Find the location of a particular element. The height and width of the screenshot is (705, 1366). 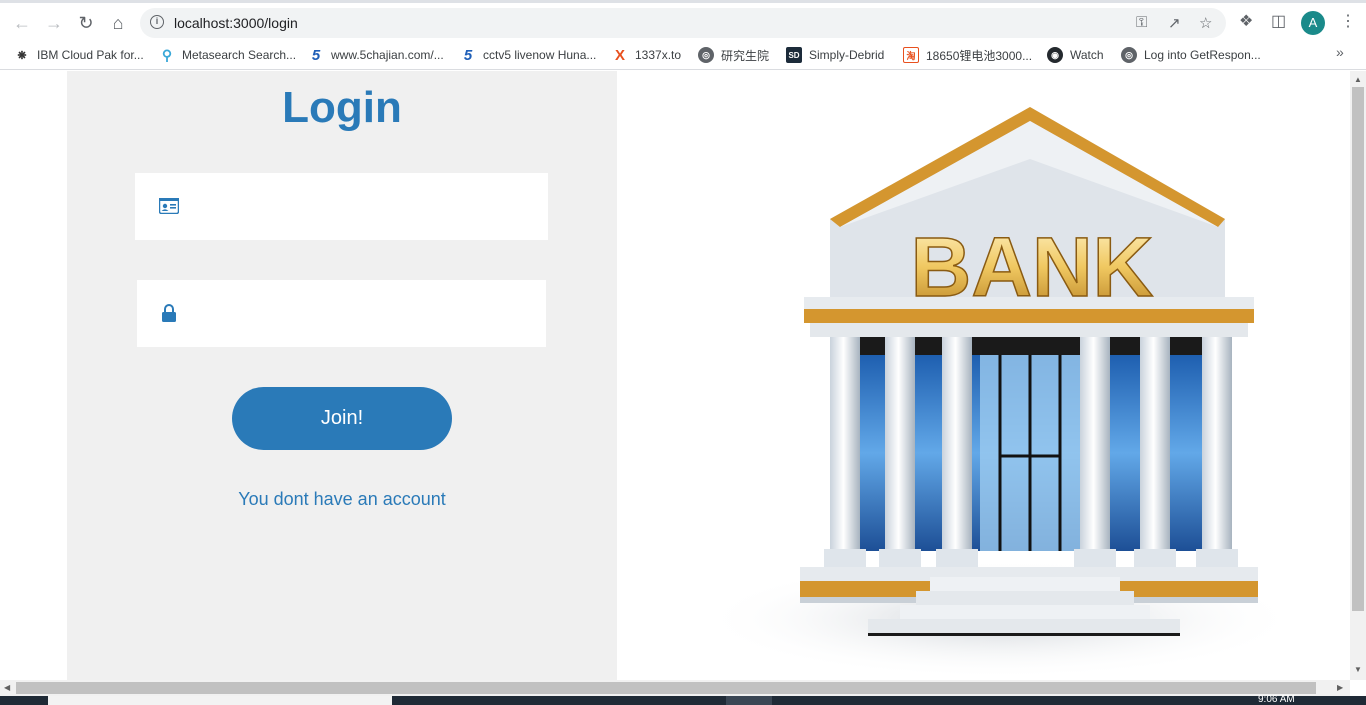

register-link: You dont have an account is located at coordinates (342, 499).